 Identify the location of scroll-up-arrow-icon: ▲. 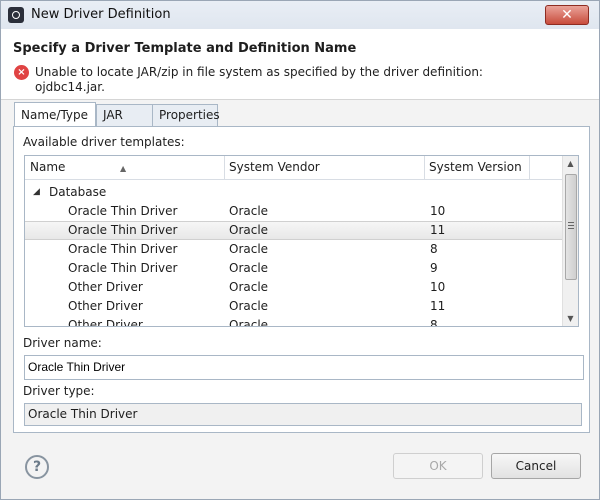
(570, 163).